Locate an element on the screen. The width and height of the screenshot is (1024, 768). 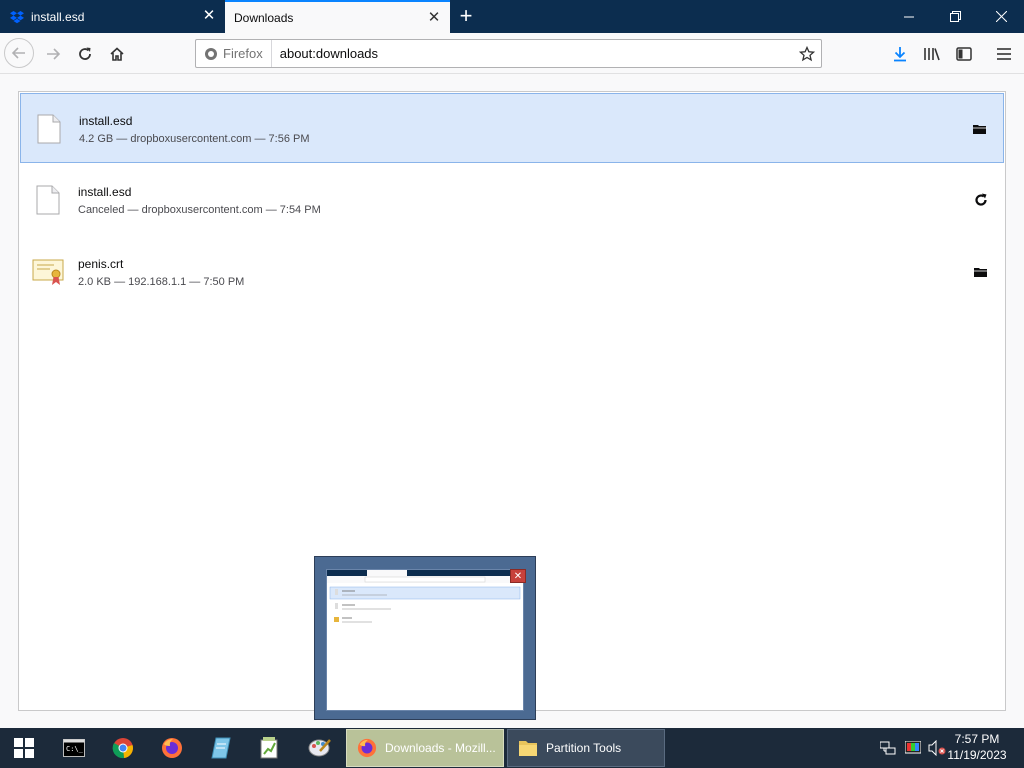
retry-icon is located at coordinates (981, 200).